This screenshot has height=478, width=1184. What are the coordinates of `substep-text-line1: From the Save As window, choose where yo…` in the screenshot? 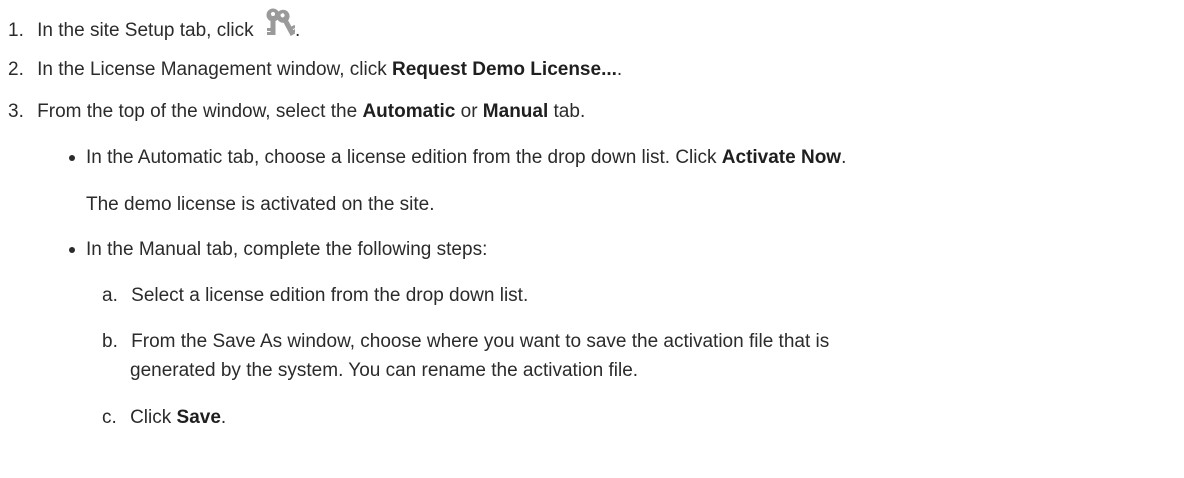 It's located at (480, 341).